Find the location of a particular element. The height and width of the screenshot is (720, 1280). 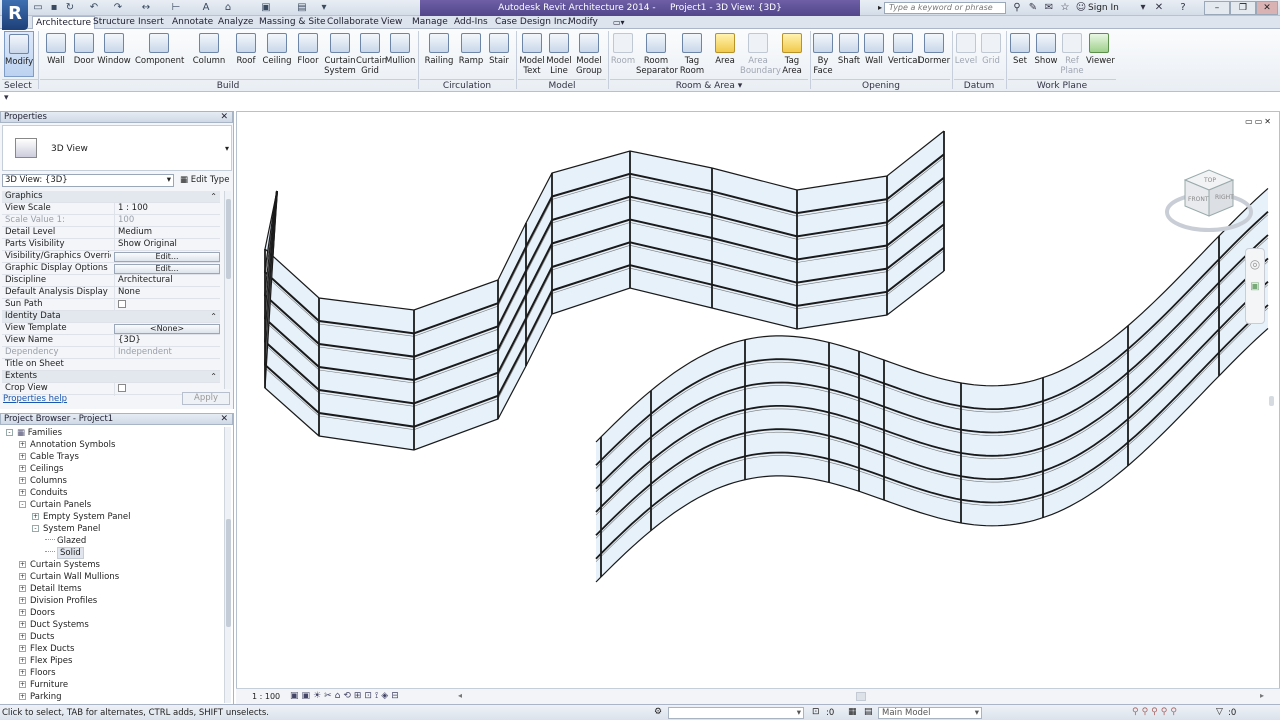

column-button: Column is located at coordinates (209, 54).